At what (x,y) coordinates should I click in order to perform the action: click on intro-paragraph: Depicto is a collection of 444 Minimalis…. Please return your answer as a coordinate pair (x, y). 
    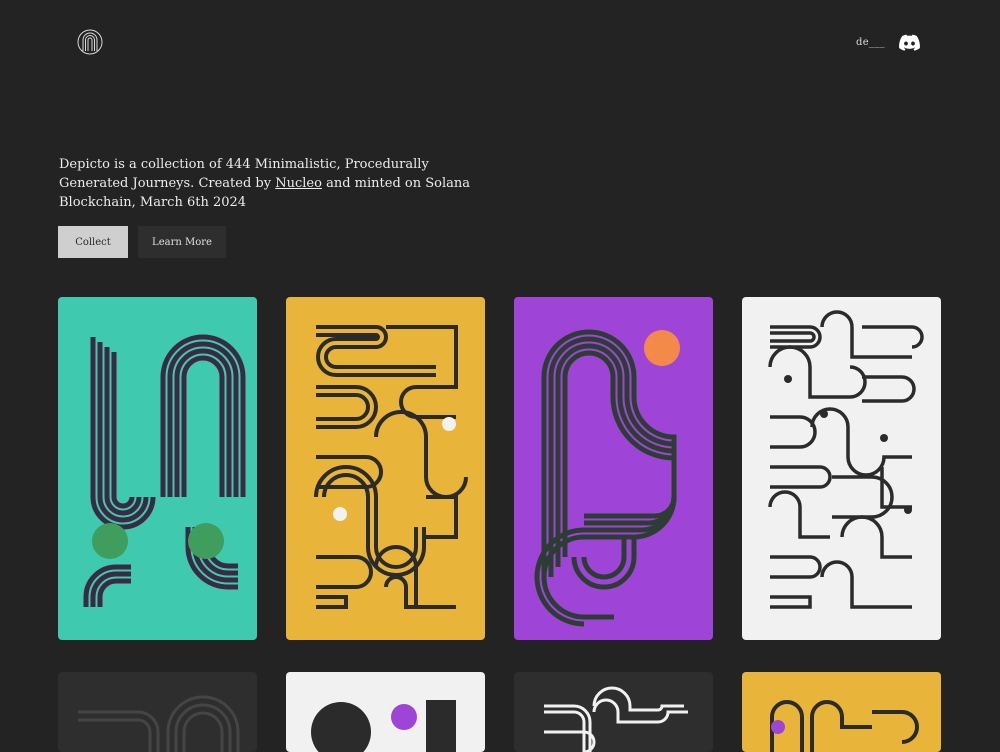
    Looking at the image, I should click on (269, 183).